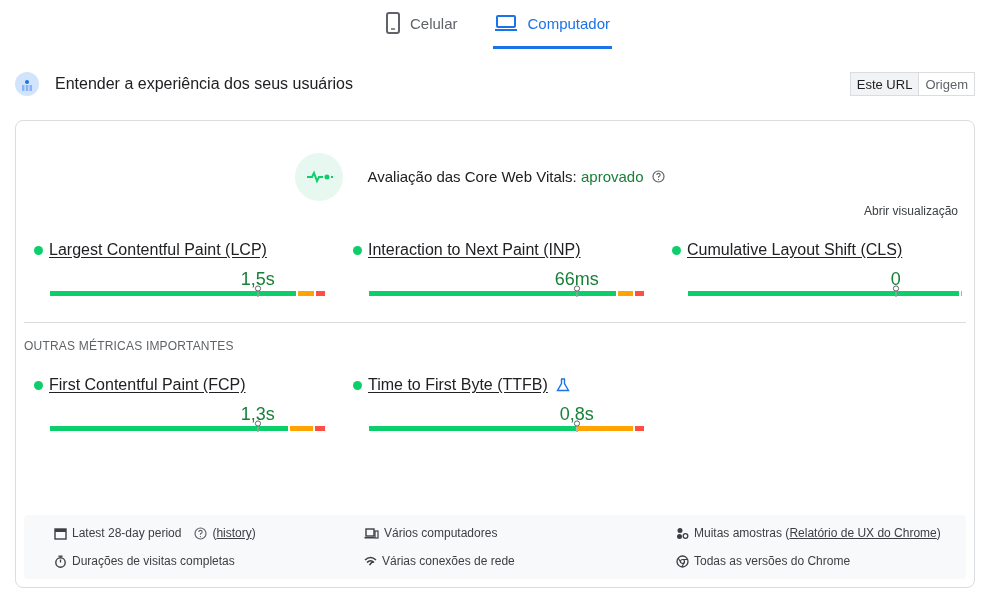 This screenshot has width=1003, height=603. What do you see at coordinates (60, 561) in the screenshot?
I see `timer-icon` at bounding box center [60, 561].